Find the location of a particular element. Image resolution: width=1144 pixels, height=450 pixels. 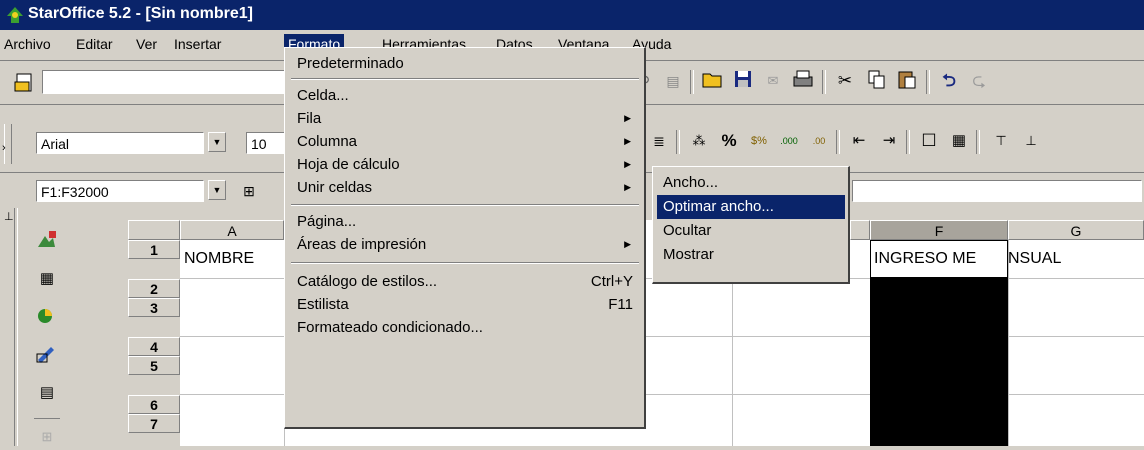

borders-icon: ☐ is located at coordinates (929, 141).